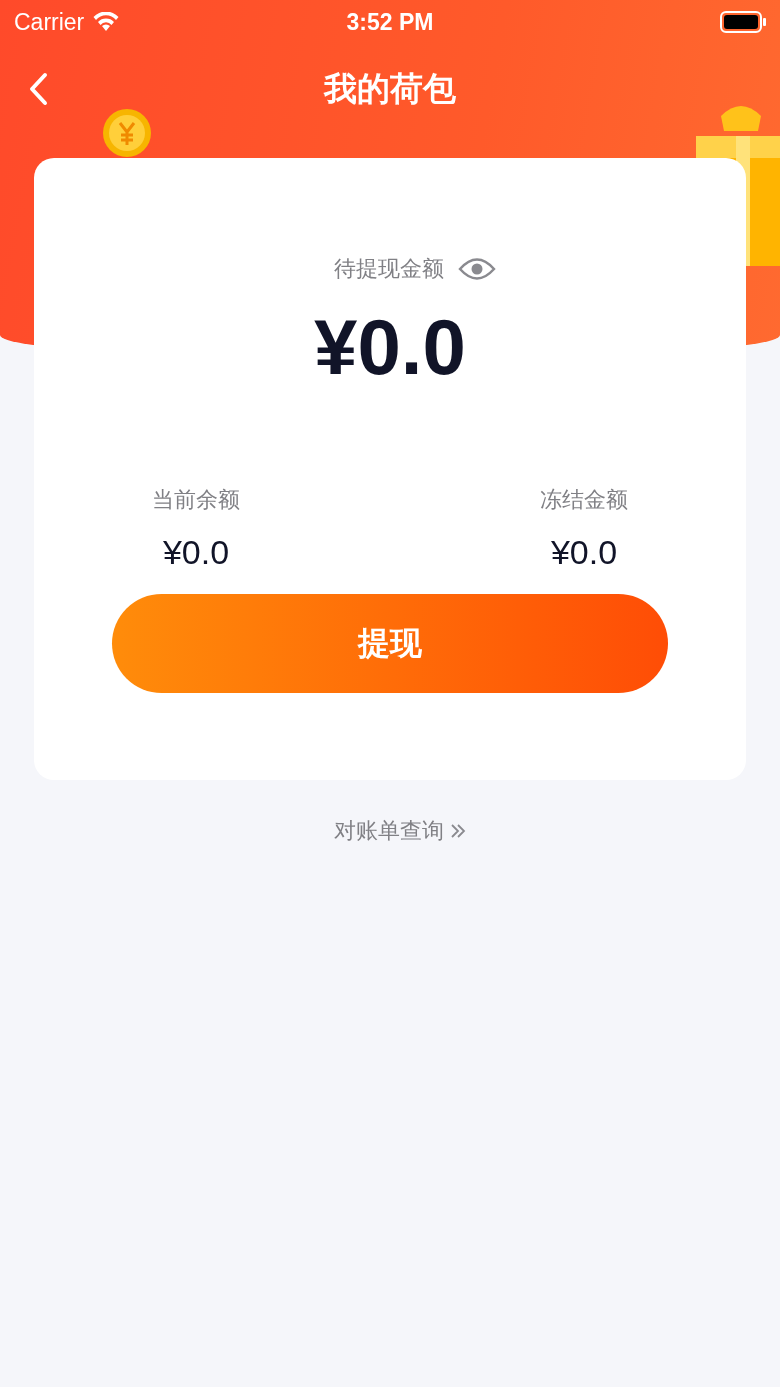  Describe the element at coordinates (390, 22) in the screenshot. I see `status-time: 3:52 PM` at that location.